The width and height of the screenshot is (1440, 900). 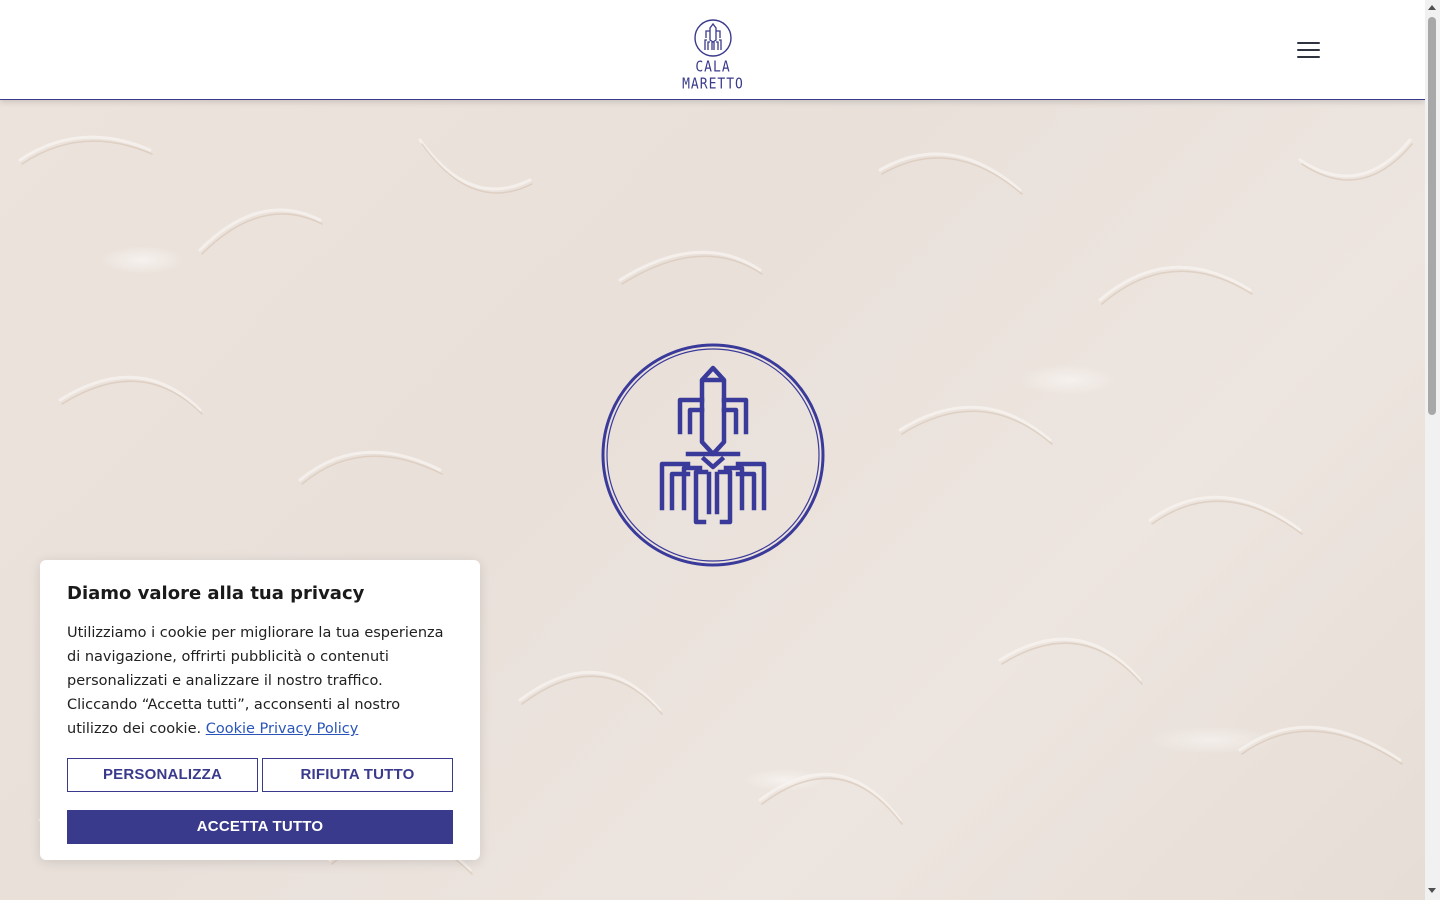 I want to click on scroll-up-arrow-icon, so click(x=1432, y=7).